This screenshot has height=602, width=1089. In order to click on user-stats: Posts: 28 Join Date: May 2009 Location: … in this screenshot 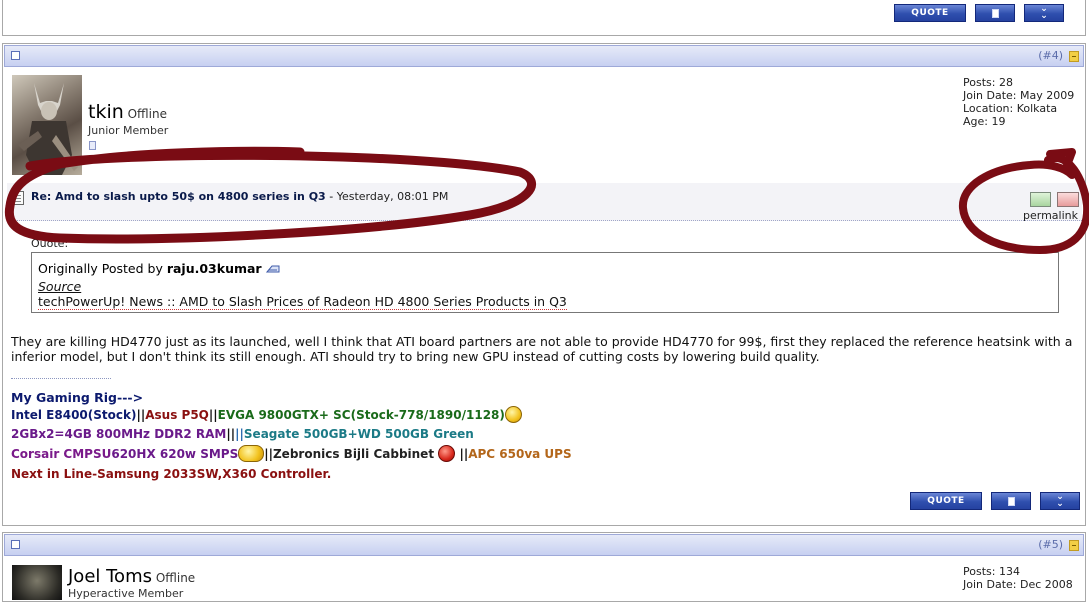, I will do `click(1018, 102)`.